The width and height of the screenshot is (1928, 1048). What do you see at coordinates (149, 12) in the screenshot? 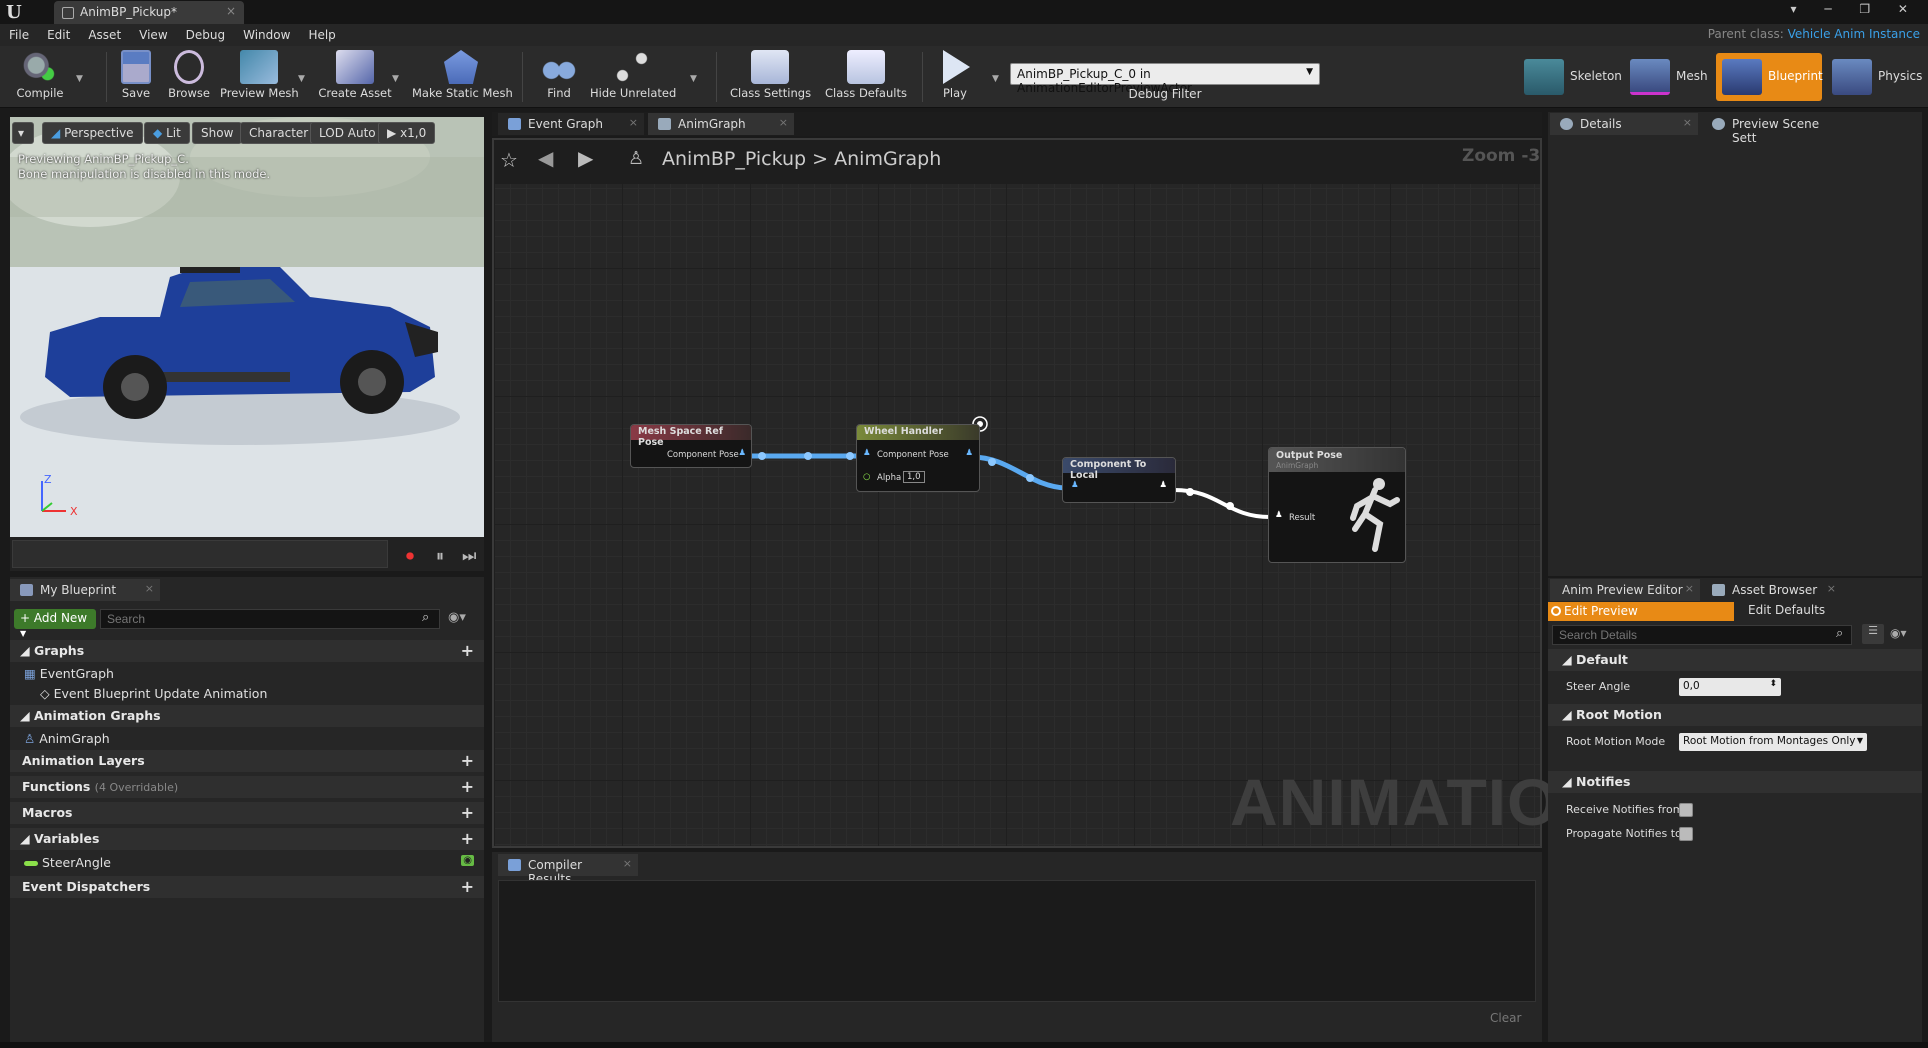
I see `document-tab: AnimBP_Pickup* ×` at bounding box center [149, 12].